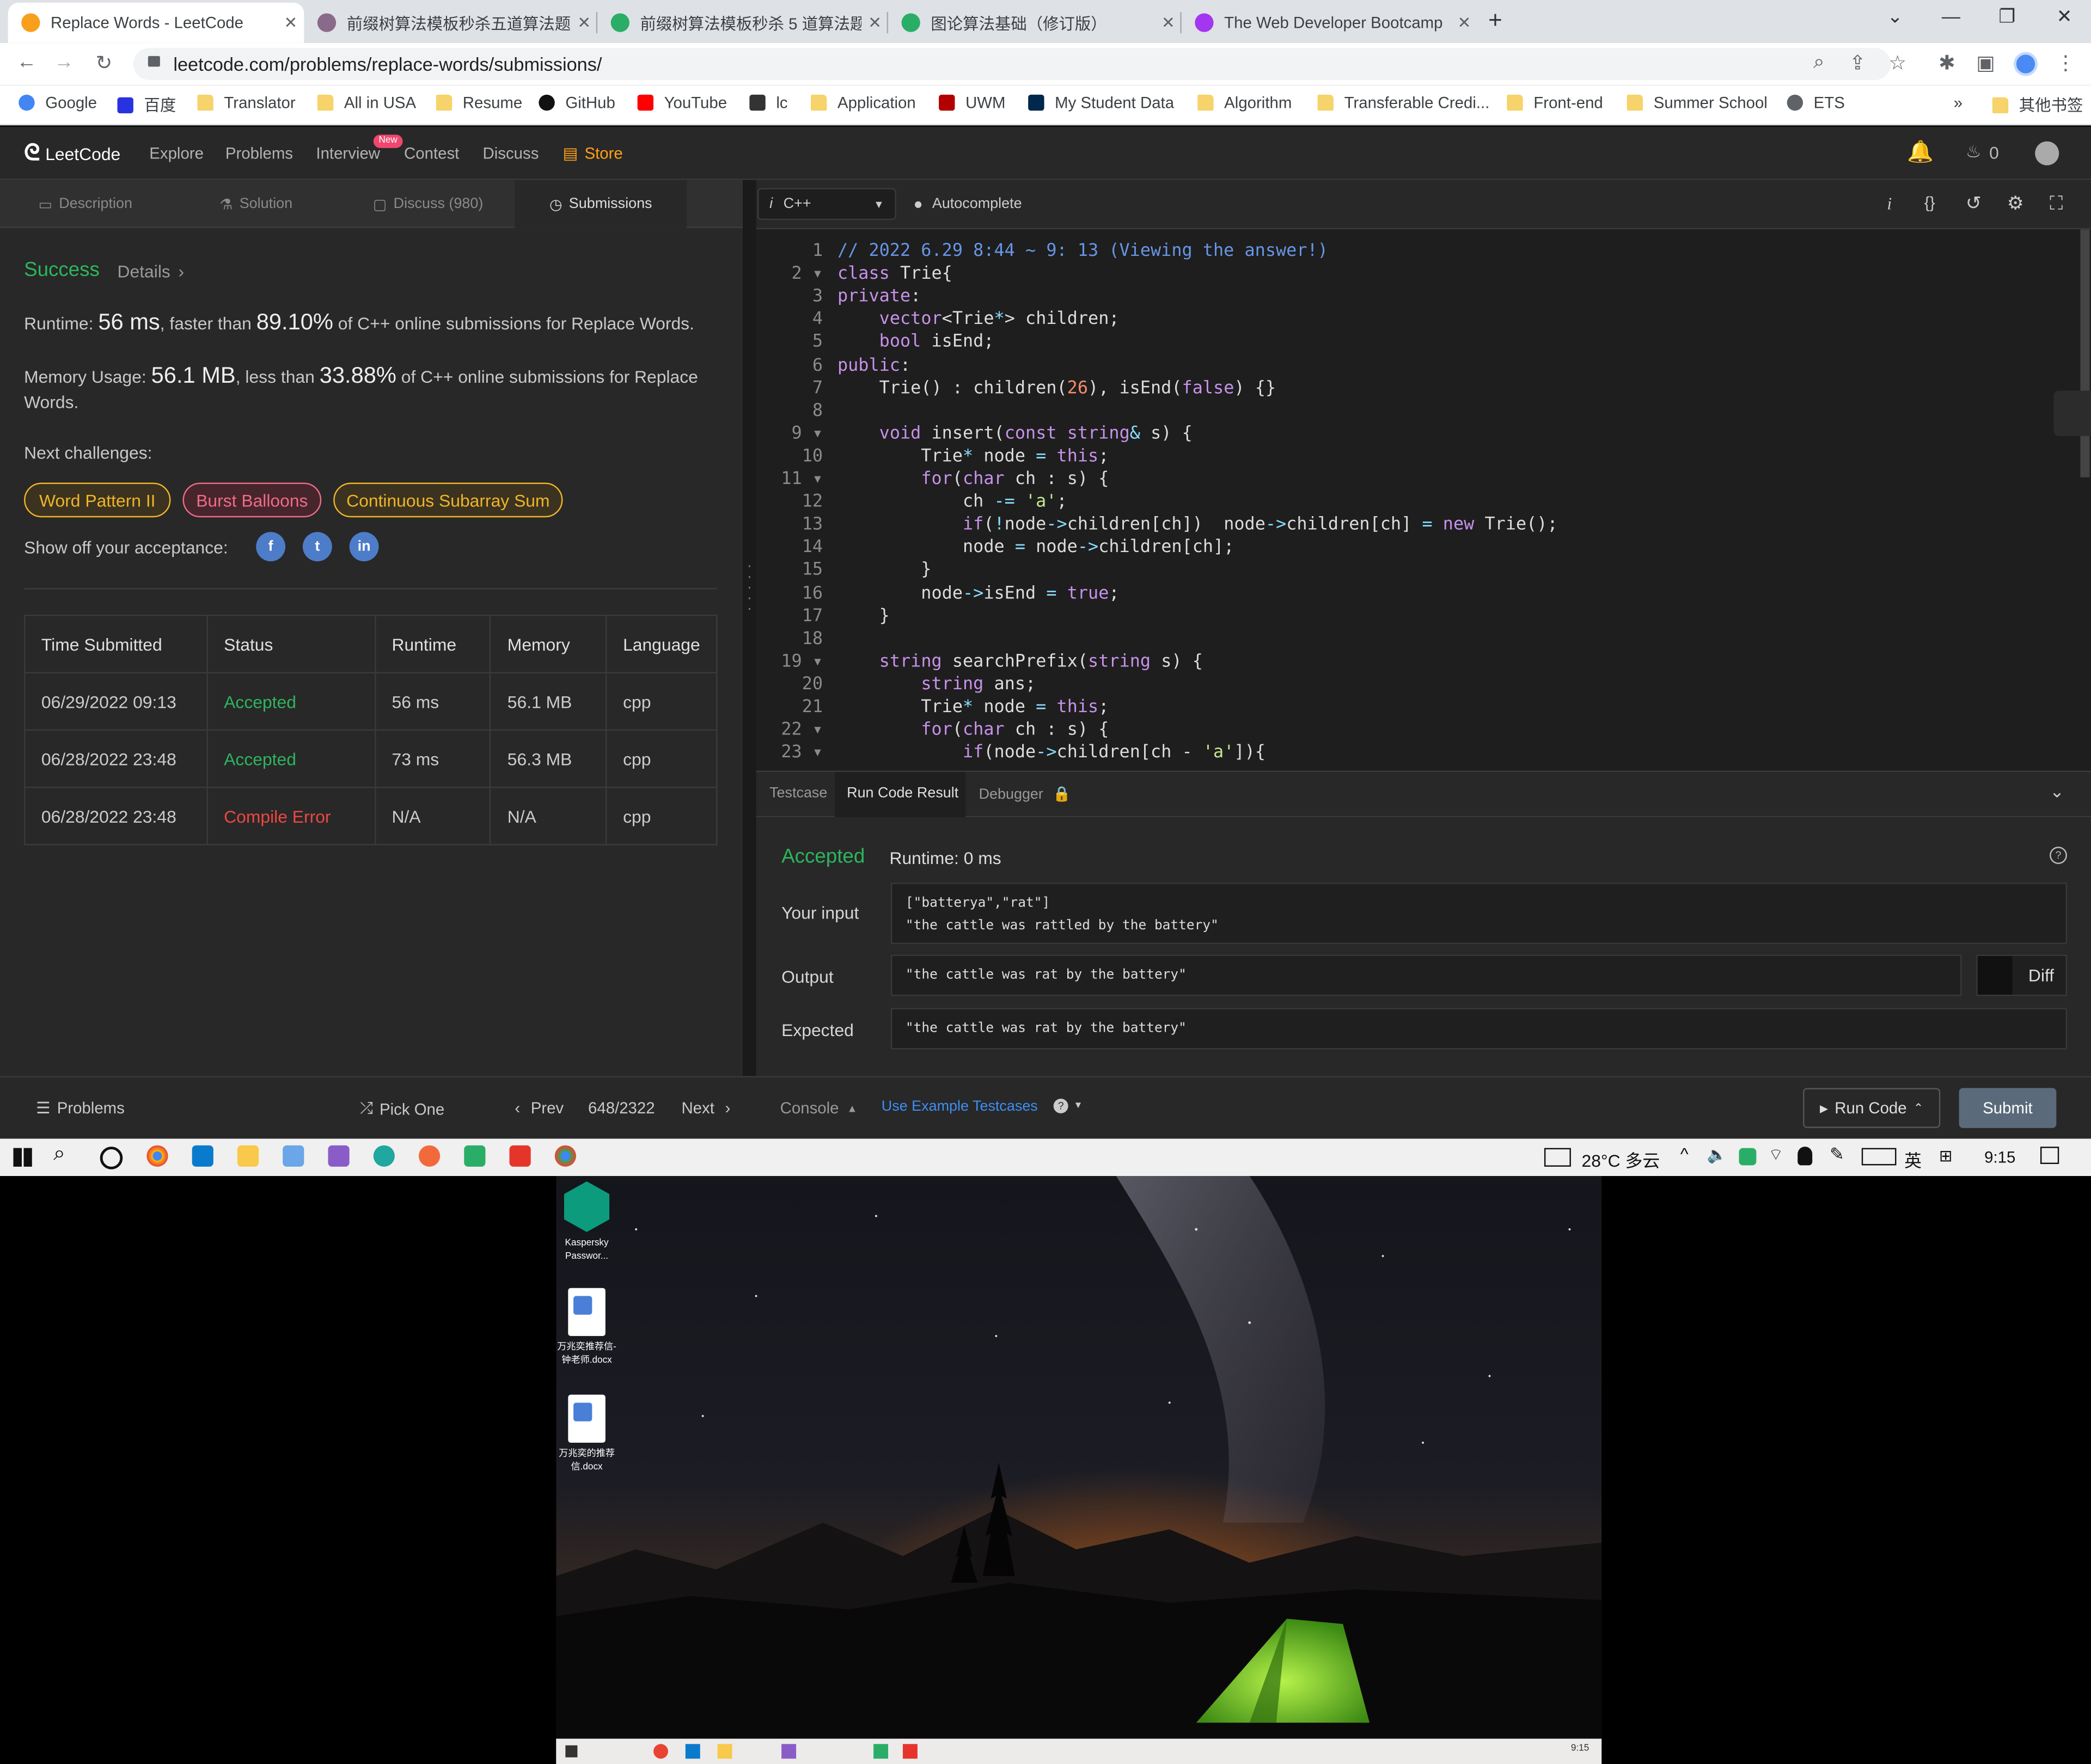 The image size is (2091, 1764). What do you see at coordinates (768, 102) in the screenshot?
I see `bookmark-item: lc` at bounding box center [768, 102].